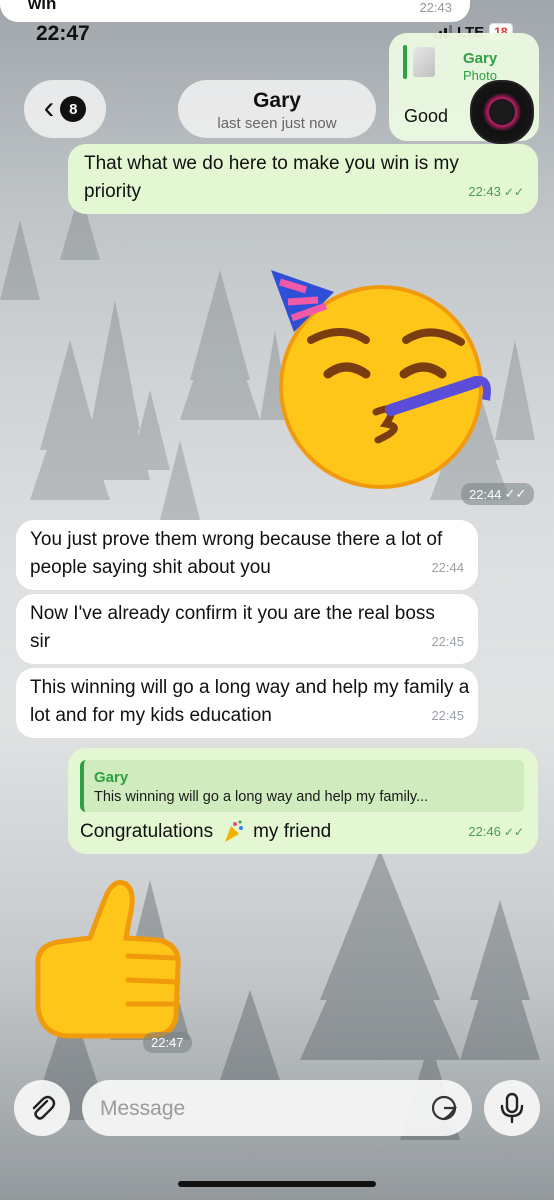 The width and height of the screenshot is (554, 1200). I want to click on message-meta: 22:44, so click(447, 568).